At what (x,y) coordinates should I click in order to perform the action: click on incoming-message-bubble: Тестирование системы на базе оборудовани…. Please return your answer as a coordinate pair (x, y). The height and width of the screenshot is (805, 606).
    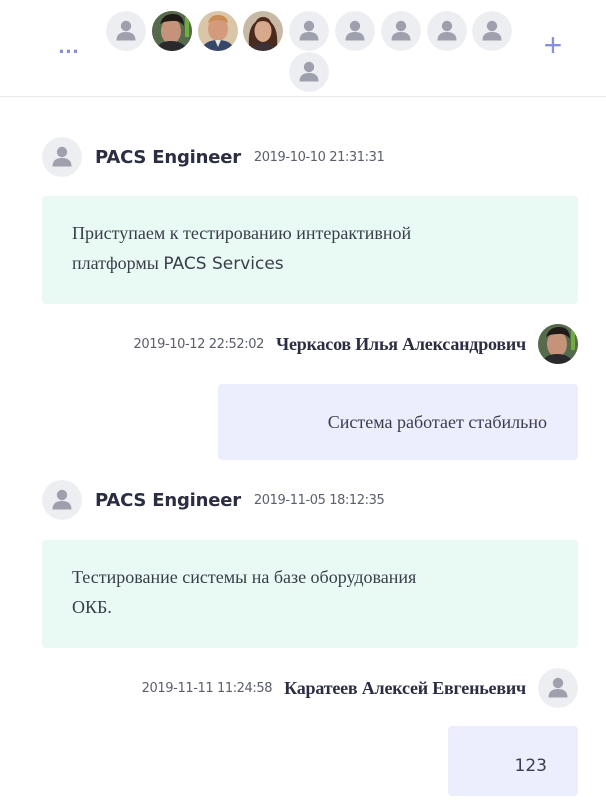
    Looking at the image, I should click on (310, 594).